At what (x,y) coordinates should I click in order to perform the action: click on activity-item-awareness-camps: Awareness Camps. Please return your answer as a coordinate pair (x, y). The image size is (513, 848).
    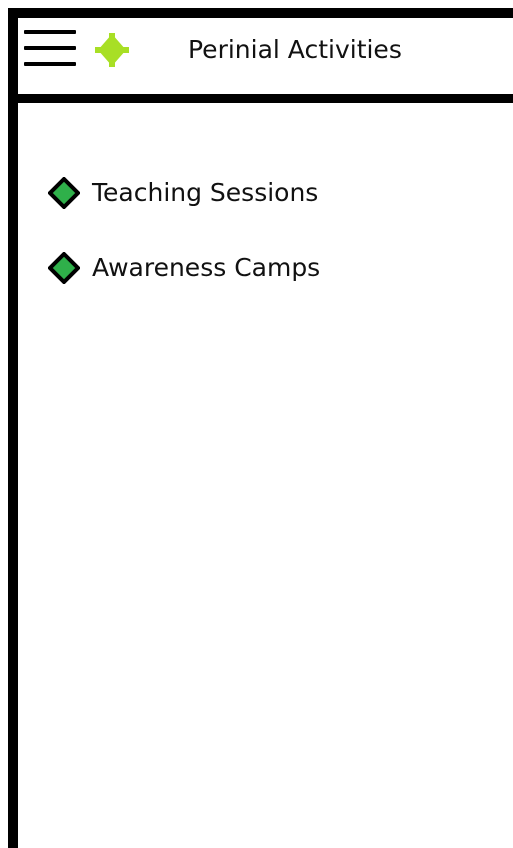
    Looking at the image, I should click on (213, 268).